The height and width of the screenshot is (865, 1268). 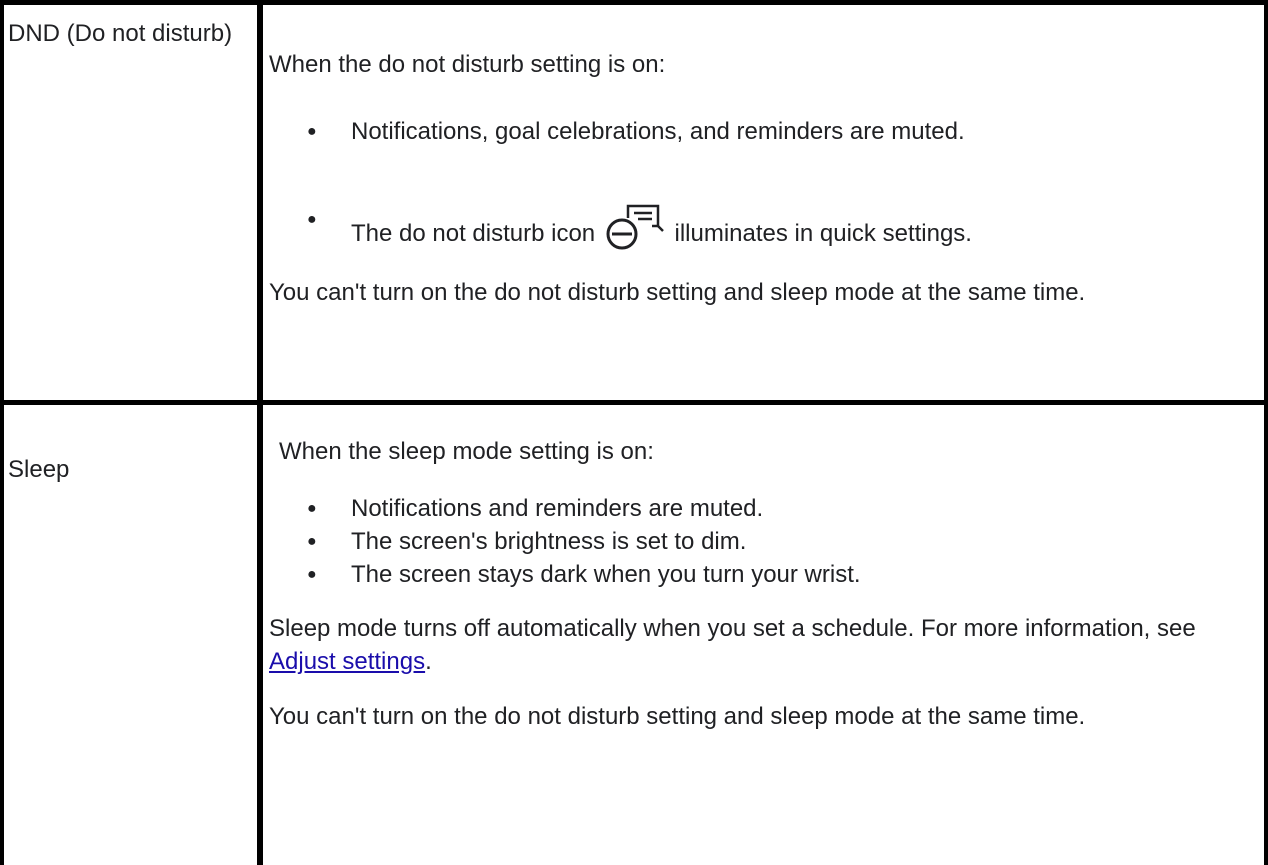 What do you see at coordinates (347, 661) in the screenshot?
I see `adjust-settings-link: Adjust settings` at bounding box center [347, 661].